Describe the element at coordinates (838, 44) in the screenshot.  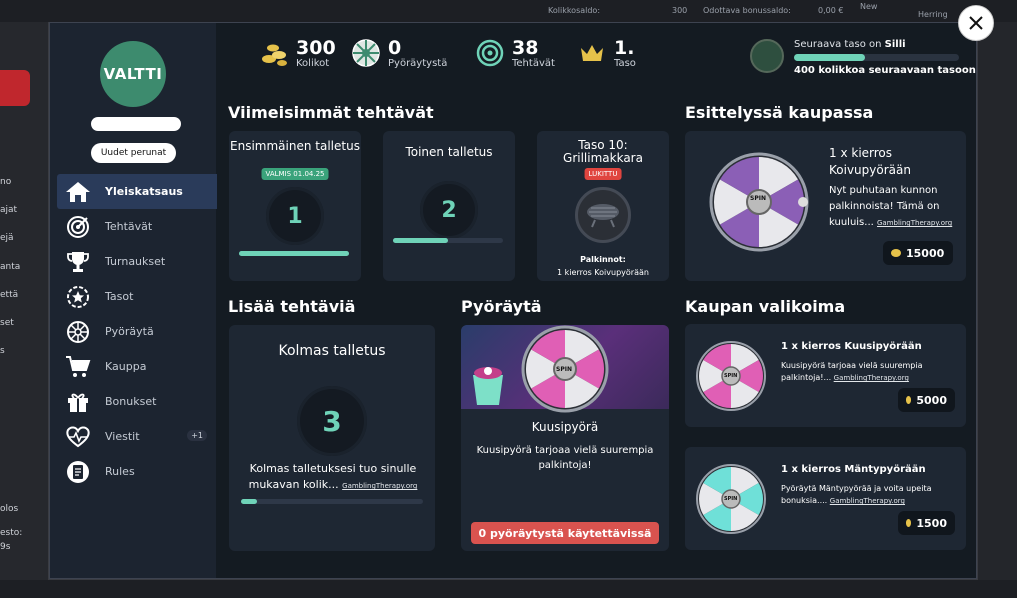
I see `next-level-prefix: Seuraava taso on` at that location.